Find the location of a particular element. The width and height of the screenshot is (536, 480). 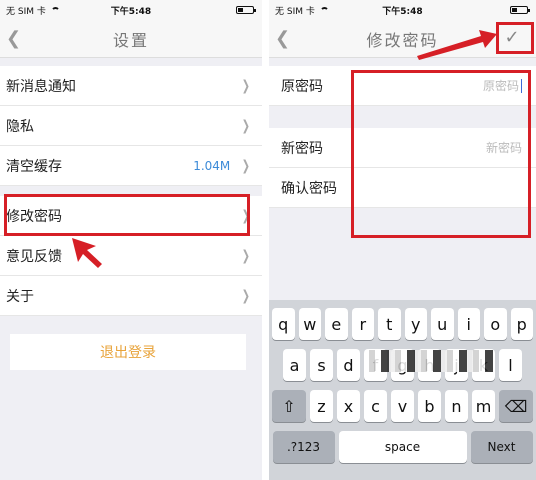

confirm-password-input is located at coordinates (441, 187).